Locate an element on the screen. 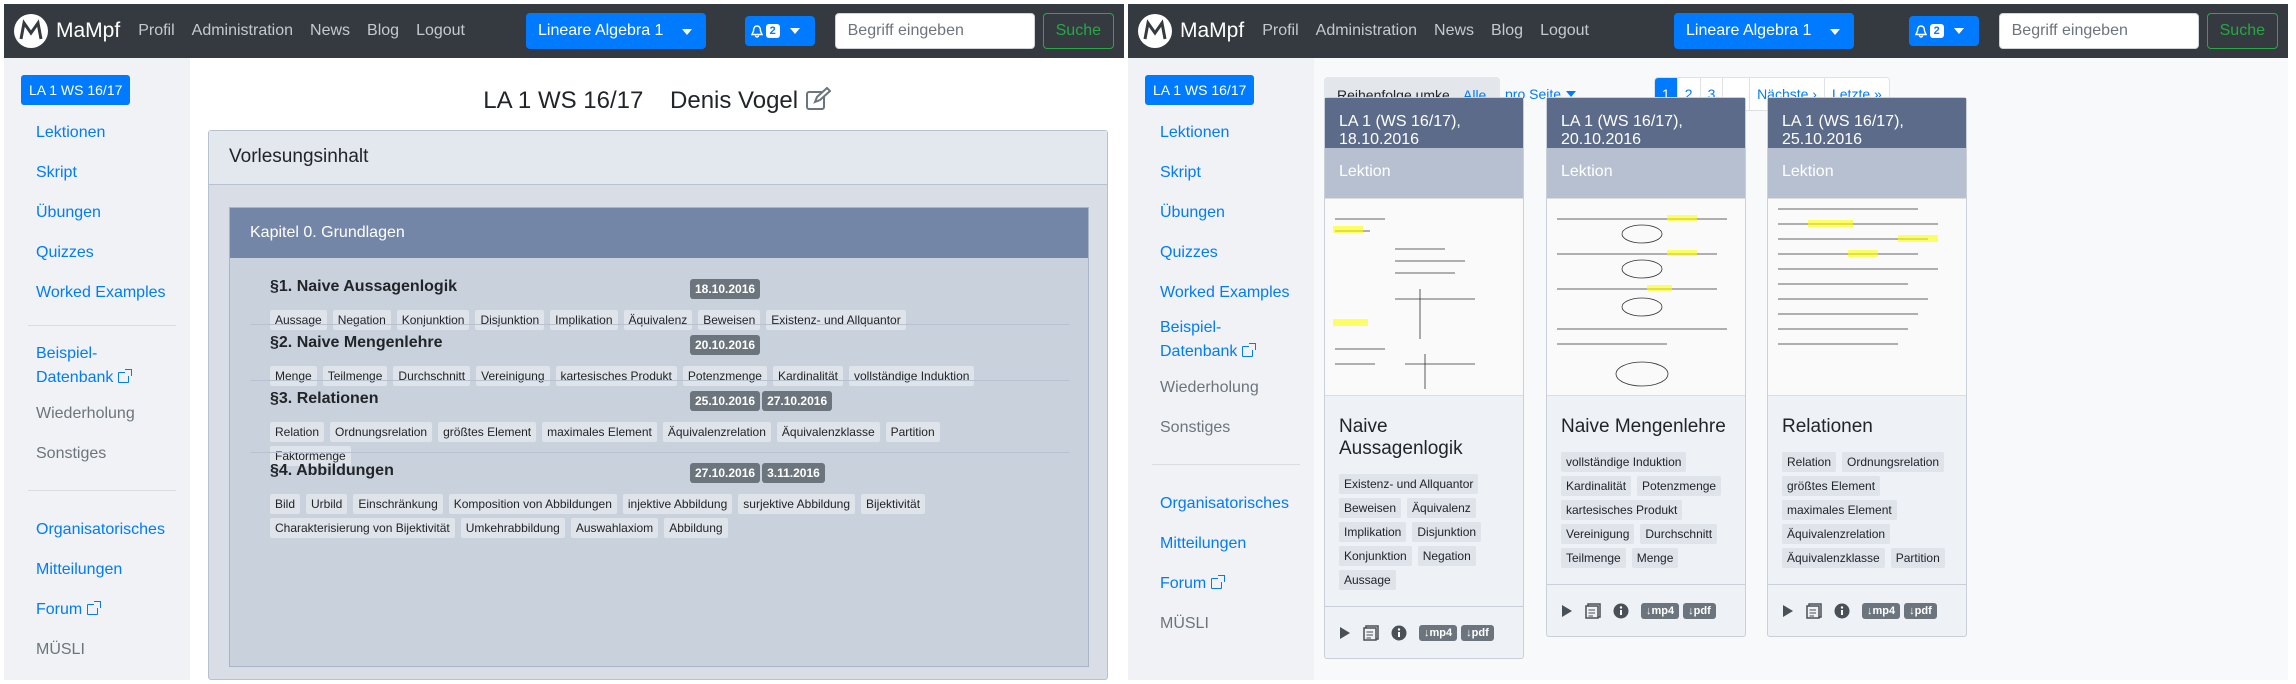  tag: Partition is located at coordinates (912, 432).